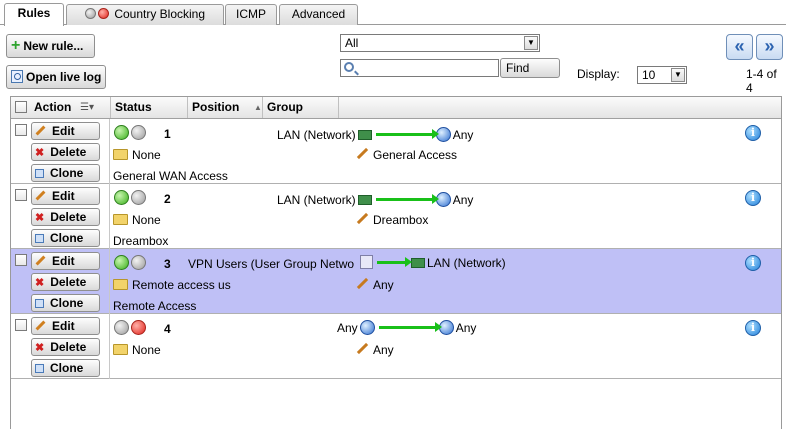 This screenshot has width=786, height=429. Describe the element at coordinates (396, 108) in the screenshot. I see `grid-header: Action ☰▾ Status Position ▲ Group` at that location.